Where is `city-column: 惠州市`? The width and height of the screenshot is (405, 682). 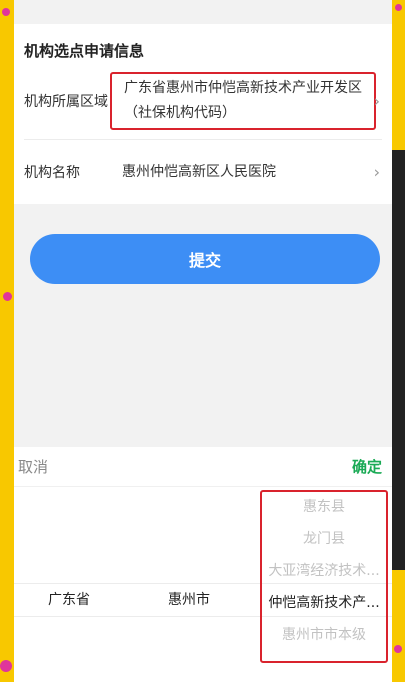 city-column: 惠州市 is located at coordinates (189, 584).